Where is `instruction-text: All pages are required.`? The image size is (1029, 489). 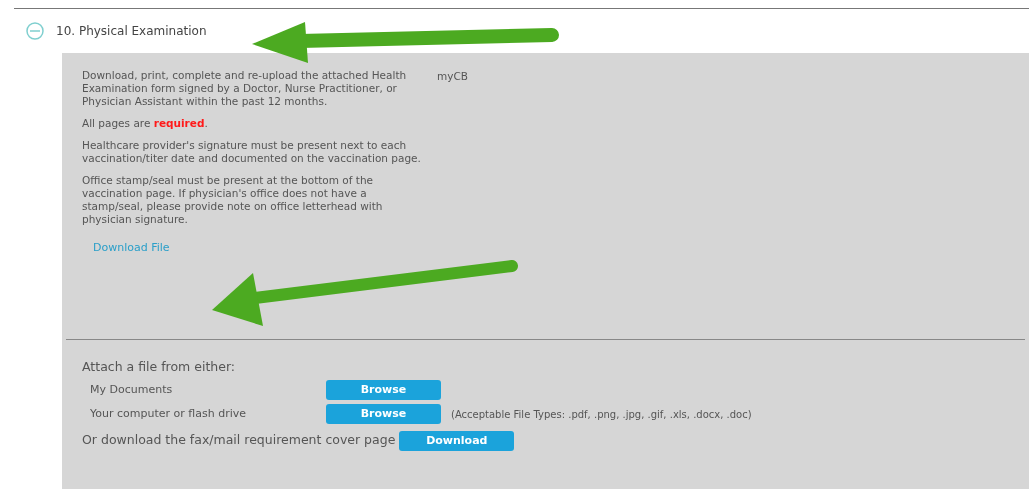 instruction-text: All pages are required. is located at coordinates (145, 123).